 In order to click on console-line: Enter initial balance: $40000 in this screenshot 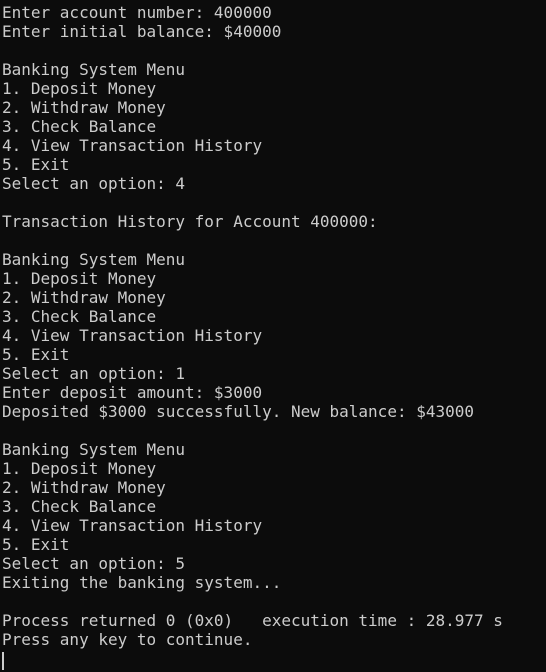, I will do `click(142, 31)`.